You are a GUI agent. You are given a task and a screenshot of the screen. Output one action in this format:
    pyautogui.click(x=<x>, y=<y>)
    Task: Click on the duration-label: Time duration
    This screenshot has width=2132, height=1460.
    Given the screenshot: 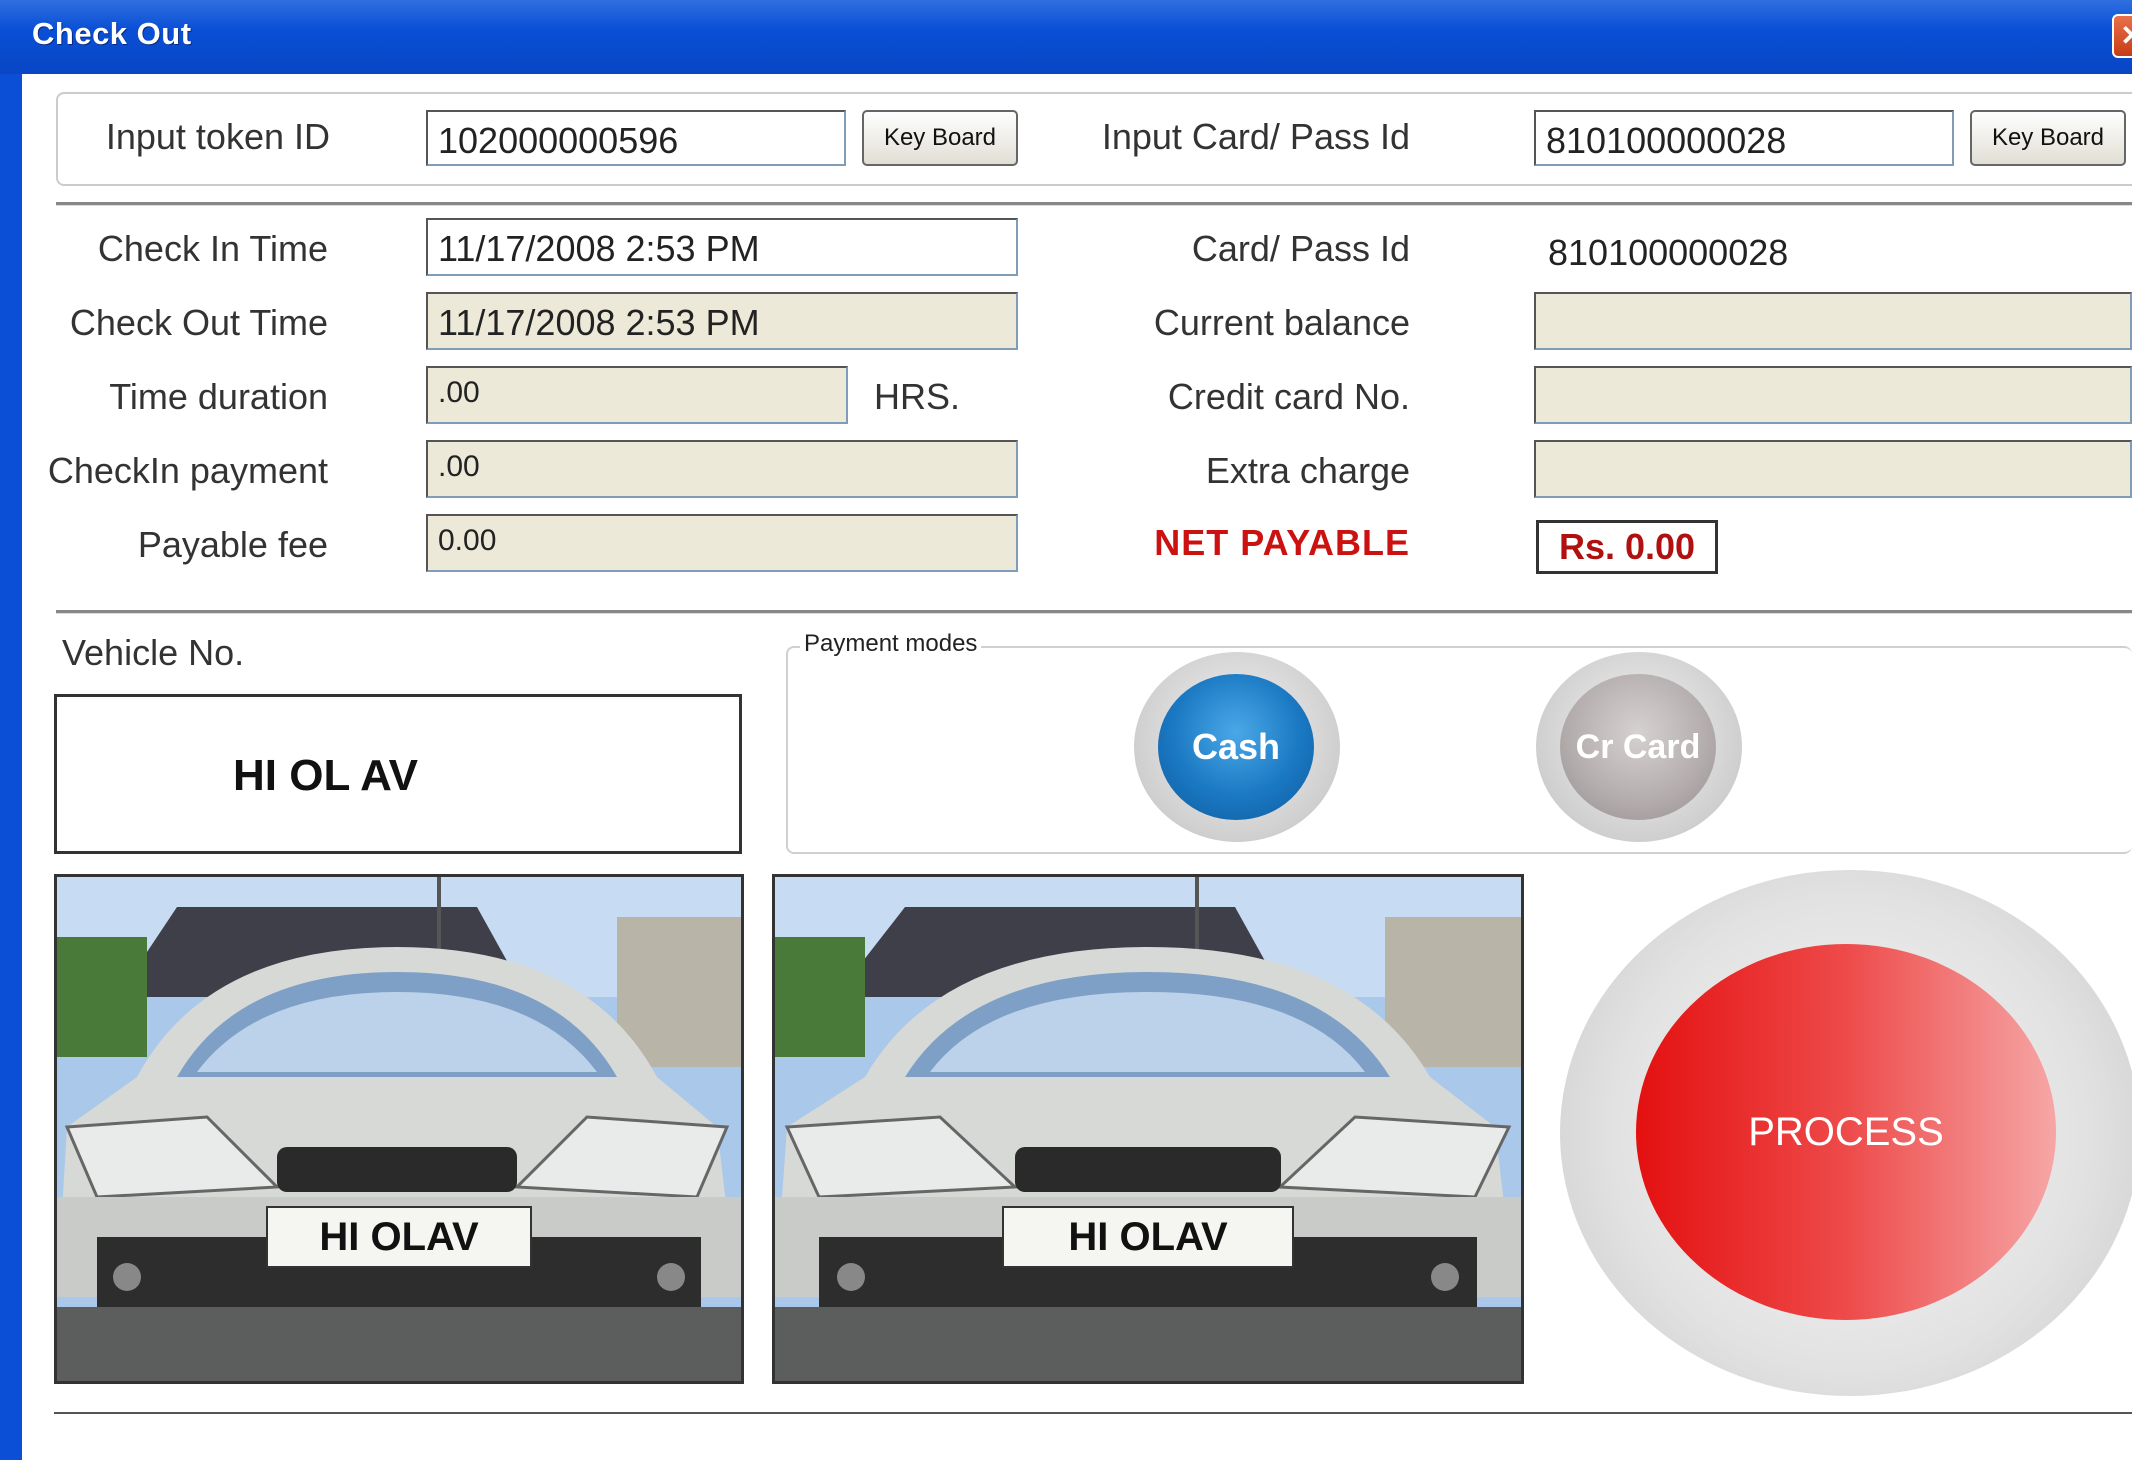 What is the action you would take?
    pyautogui.click(x=218, y=396)
    